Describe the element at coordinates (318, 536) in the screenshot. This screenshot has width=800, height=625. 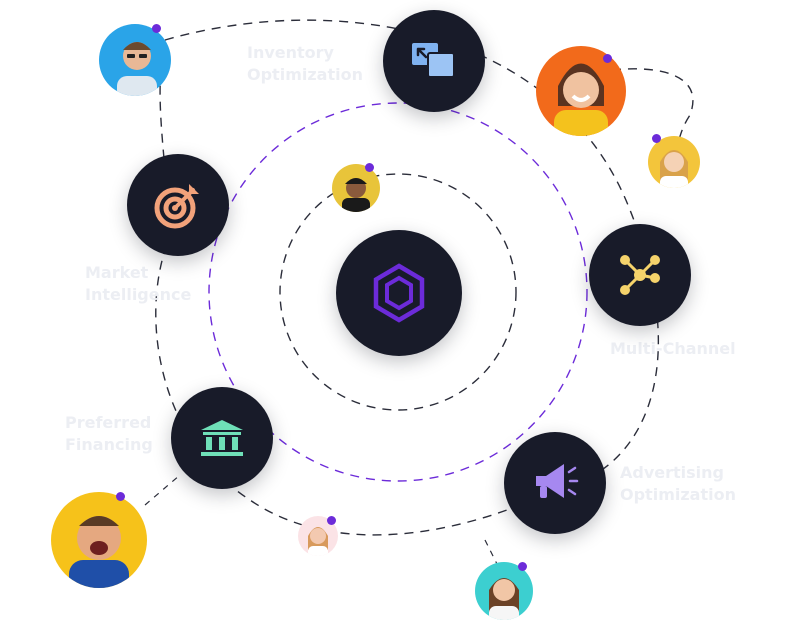
I see `avatar-woman-small` at that location.